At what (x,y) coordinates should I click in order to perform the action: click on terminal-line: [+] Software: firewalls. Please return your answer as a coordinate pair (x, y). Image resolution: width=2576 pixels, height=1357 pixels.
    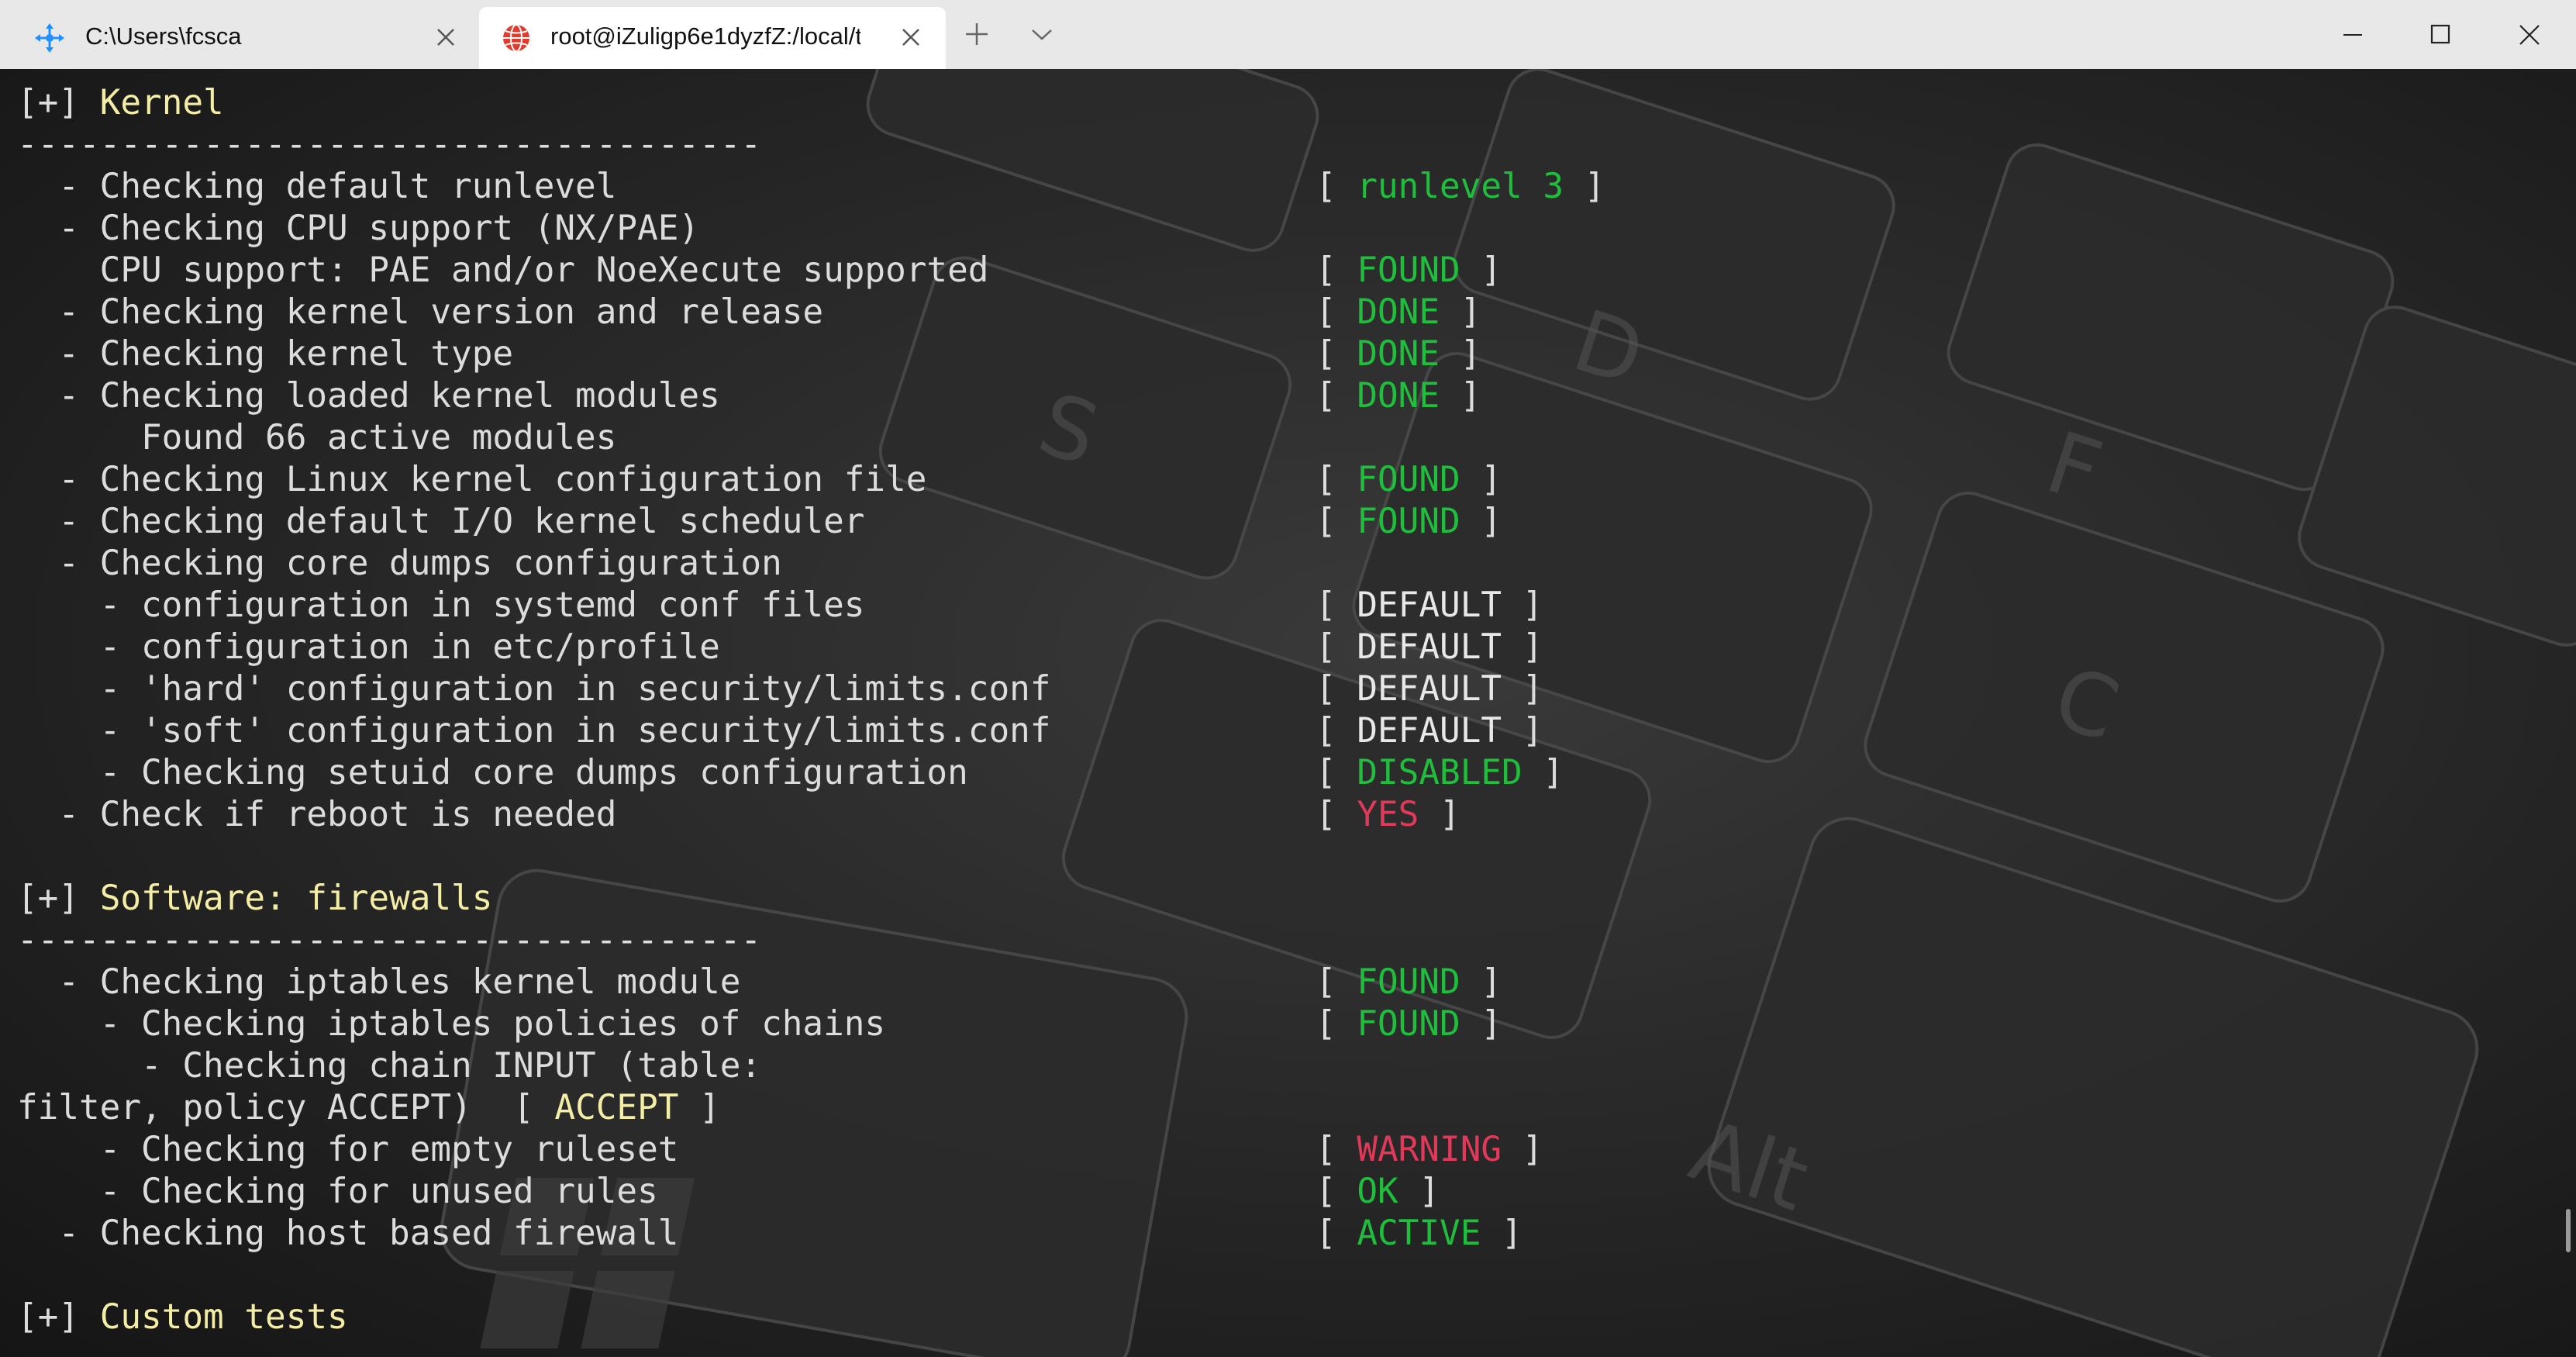
    Looking at the image, I should click on (533, 899).